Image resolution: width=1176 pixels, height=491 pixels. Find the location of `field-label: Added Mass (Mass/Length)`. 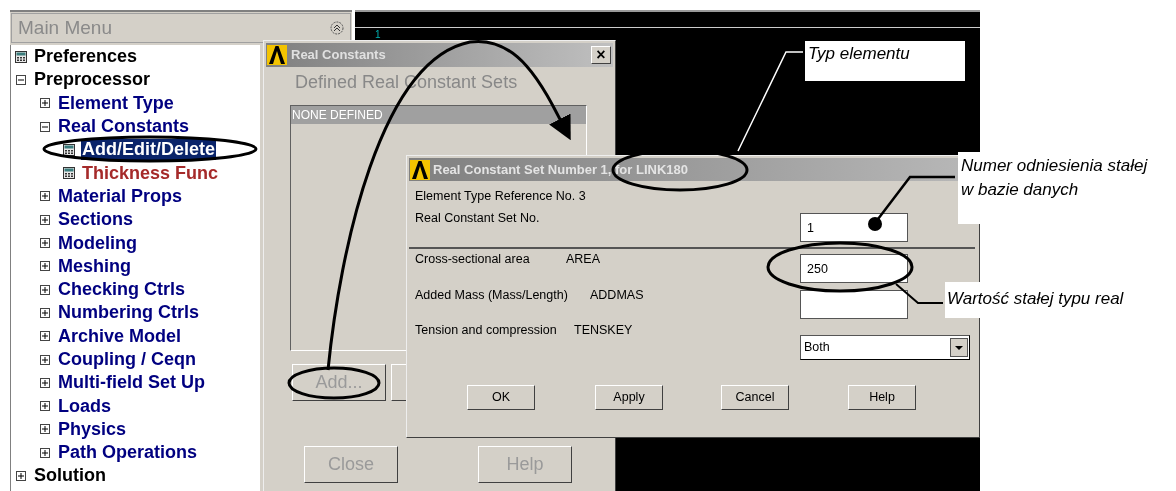

field-label: Added Mass (Mass/Length) is located at coordinates (491, 295).